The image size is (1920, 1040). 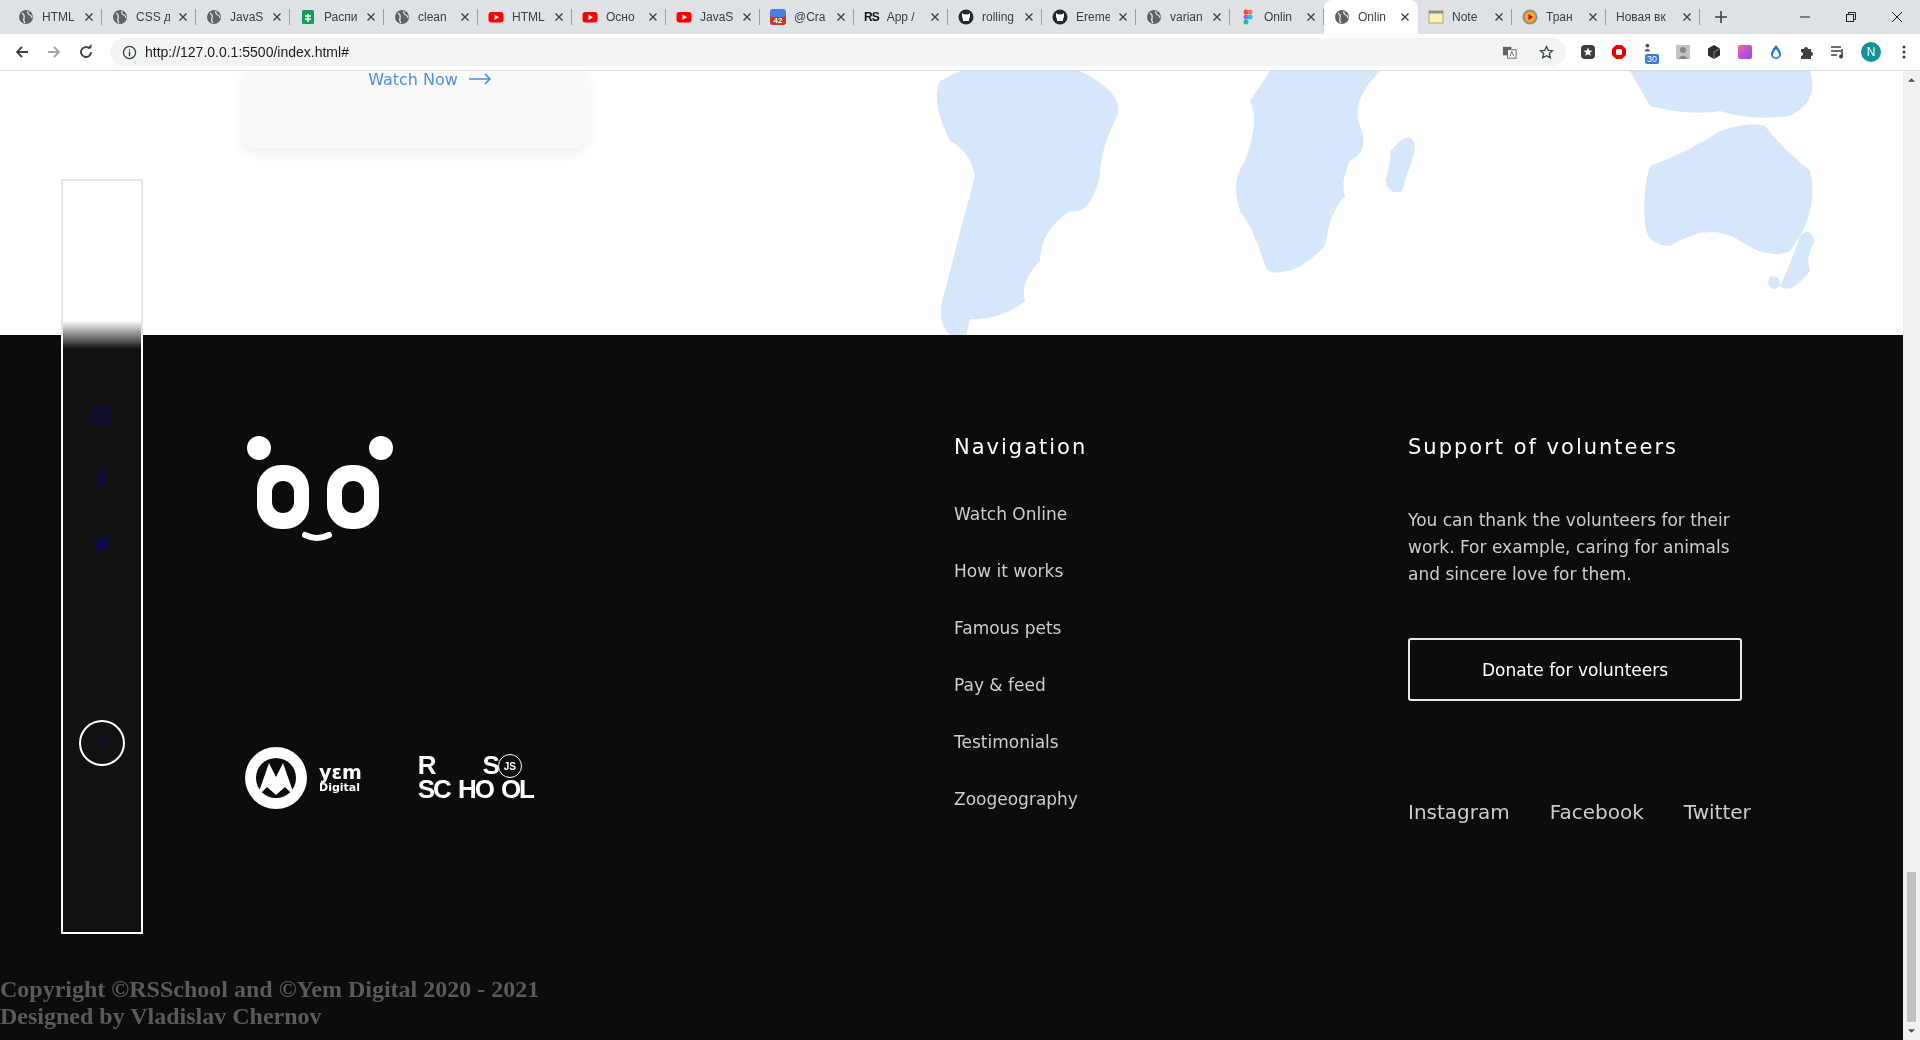 What do you see at coordinates (22, 52) in the screenshot?
I see `back-icon` at bounding box center [22, 52].